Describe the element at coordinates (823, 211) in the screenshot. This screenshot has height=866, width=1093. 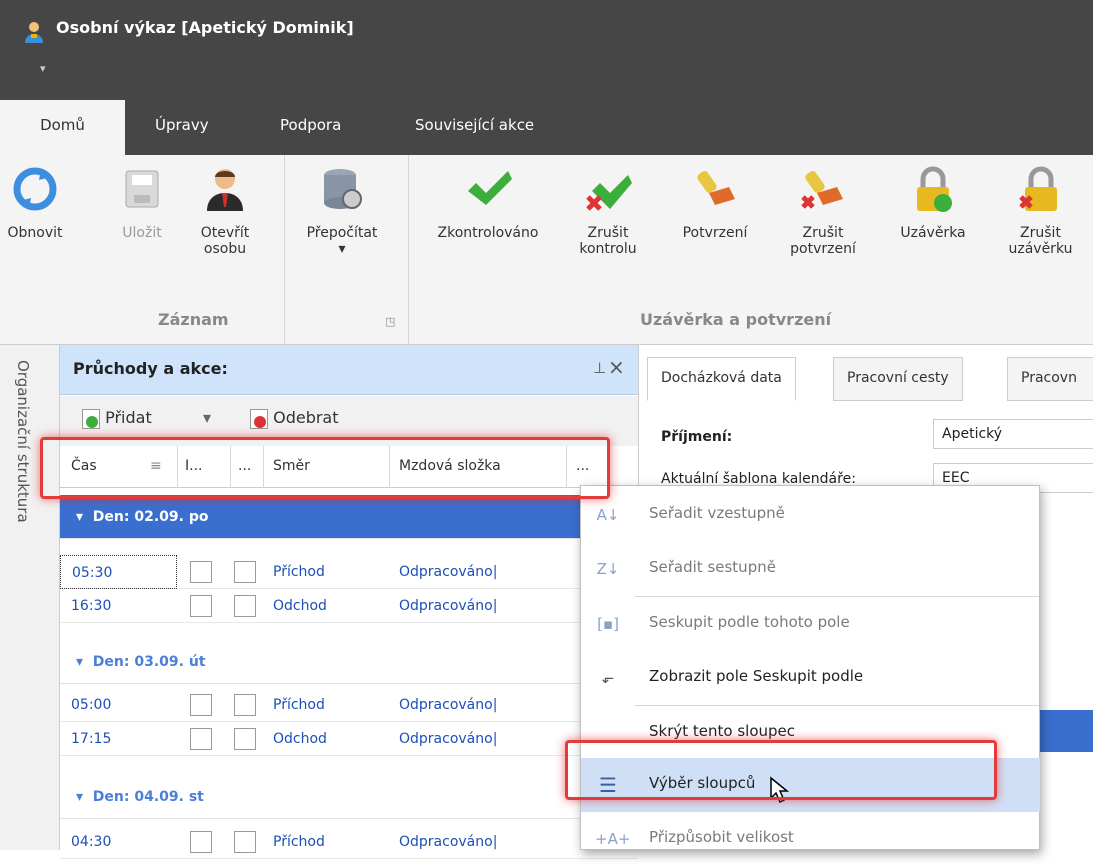
I see `cancel-confirm-button: Zrušit potvrzení` at that location.